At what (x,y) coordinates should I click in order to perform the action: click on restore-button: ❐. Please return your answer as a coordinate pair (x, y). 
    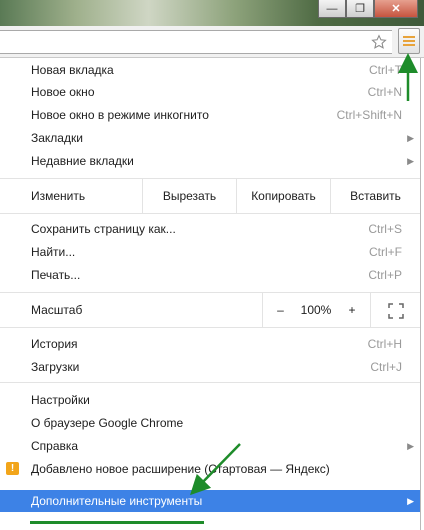
    Looking at the image, I should click on (360, 9).